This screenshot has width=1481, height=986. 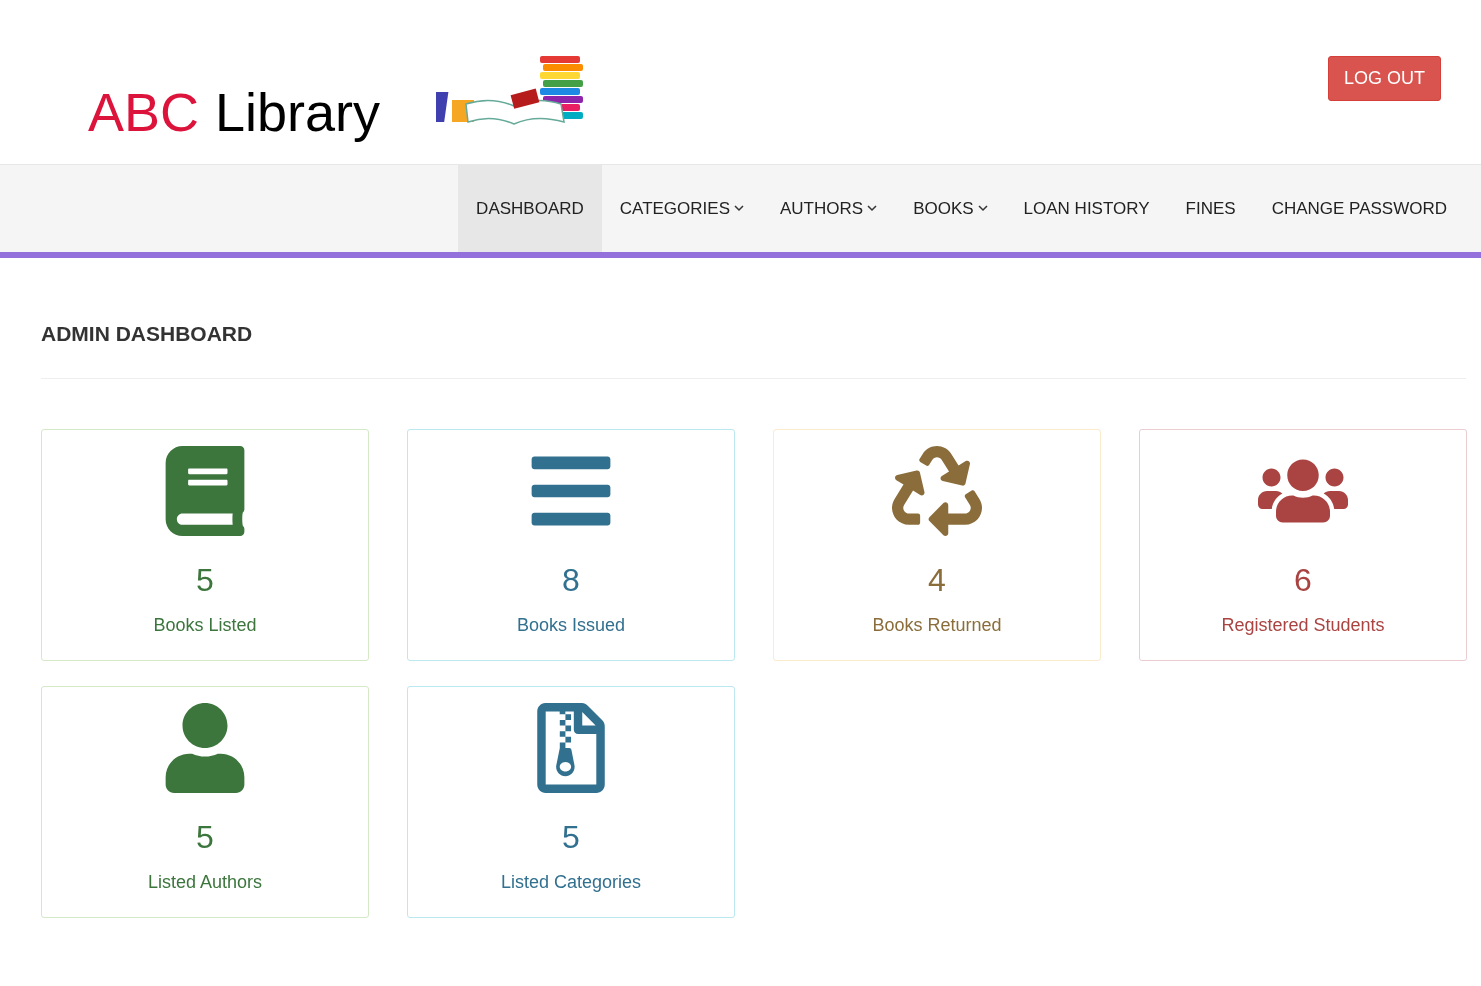 I want to click on logout-button: LOG OUT, so click(x=1384, y=78).